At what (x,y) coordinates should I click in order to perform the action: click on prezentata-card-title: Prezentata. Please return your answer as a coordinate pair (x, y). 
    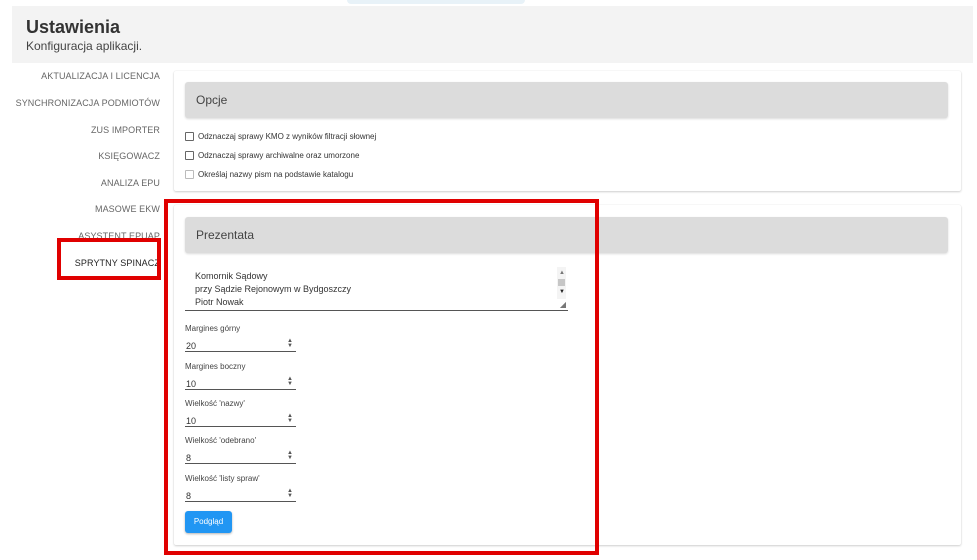
    Looking at the image, I should click on (225, 235).